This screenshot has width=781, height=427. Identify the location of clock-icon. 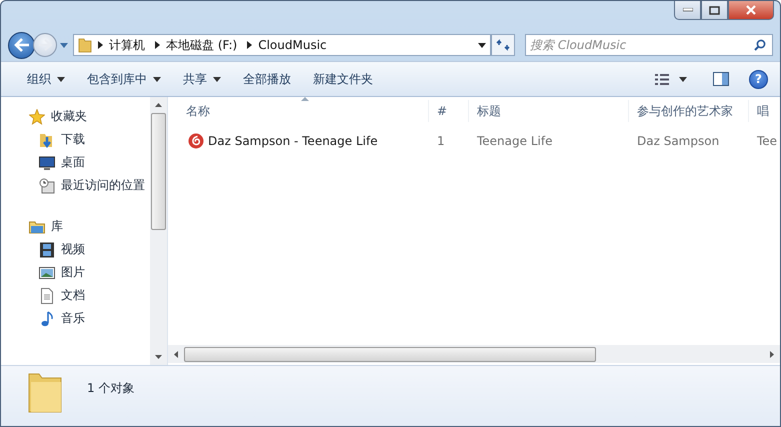
(47, 186).